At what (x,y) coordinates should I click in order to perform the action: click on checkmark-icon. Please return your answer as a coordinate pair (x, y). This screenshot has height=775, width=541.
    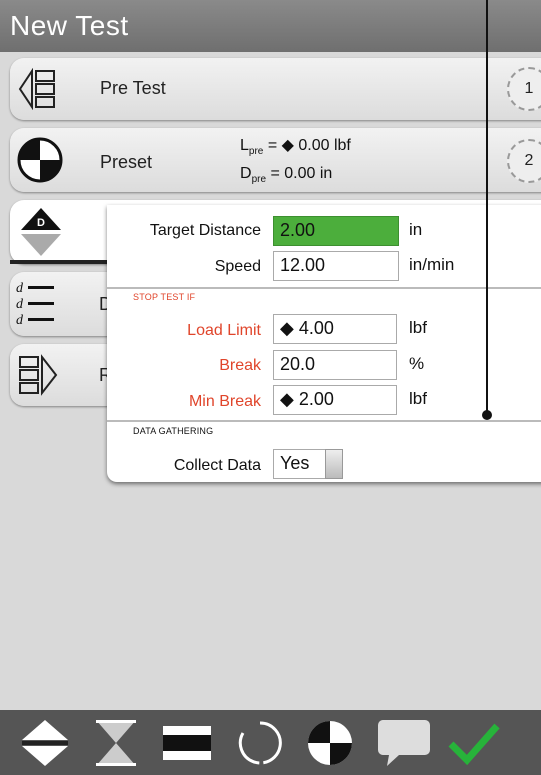
    Looking at the image, I should click on (474, 744).